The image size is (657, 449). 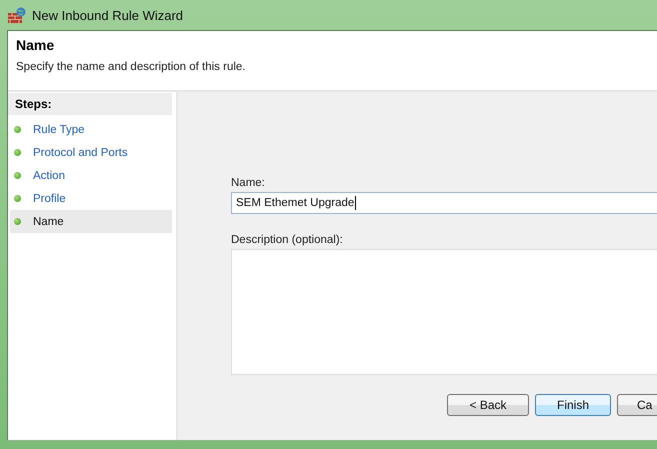 What do you see at coordinates (36, 45) in the screenshot?
I see `page-heading: Name` at bounding box center [36, 45].